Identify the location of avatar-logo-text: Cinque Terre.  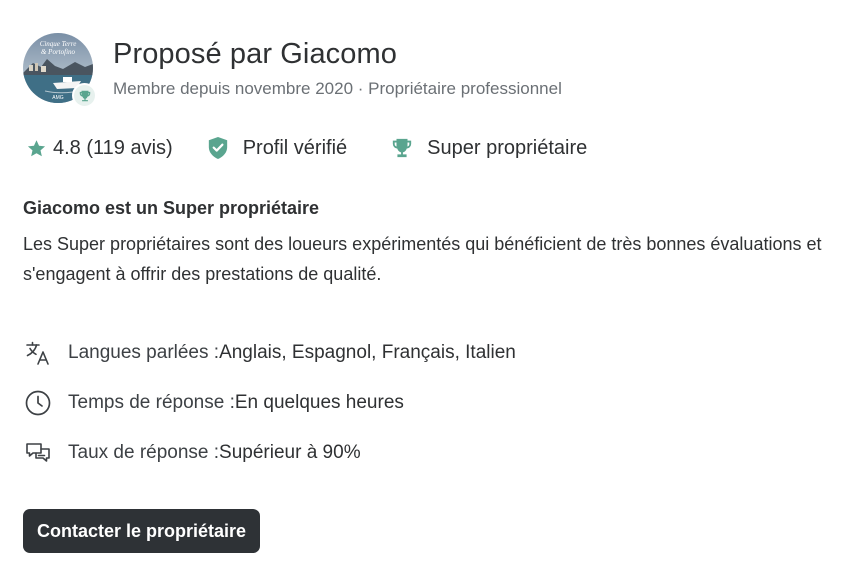
(58, 44).